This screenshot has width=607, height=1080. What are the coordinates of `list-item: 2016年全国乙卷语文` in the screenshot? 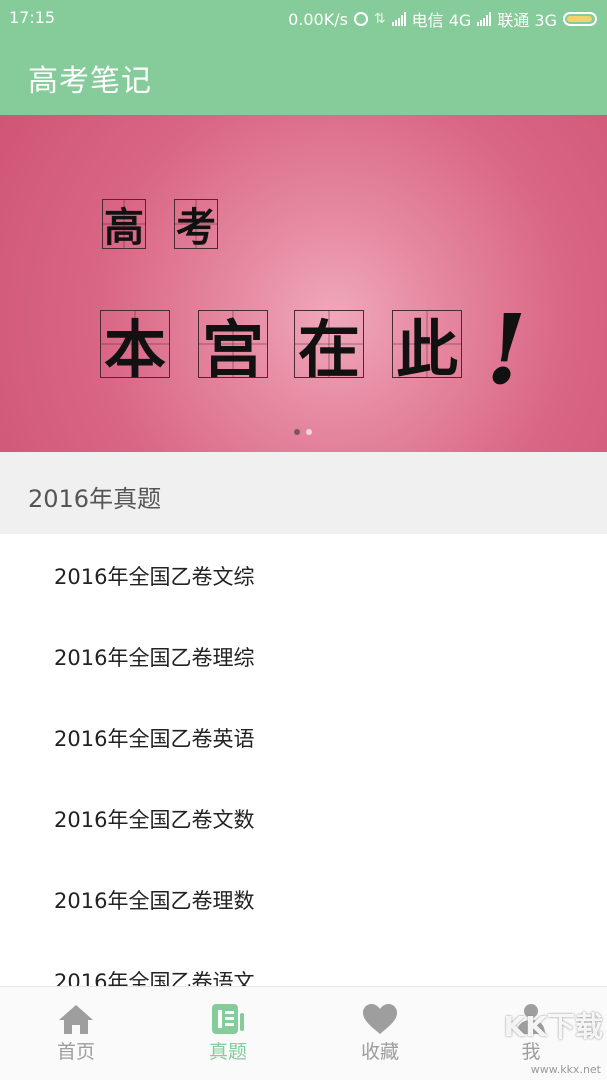 It's located at (303, 962).